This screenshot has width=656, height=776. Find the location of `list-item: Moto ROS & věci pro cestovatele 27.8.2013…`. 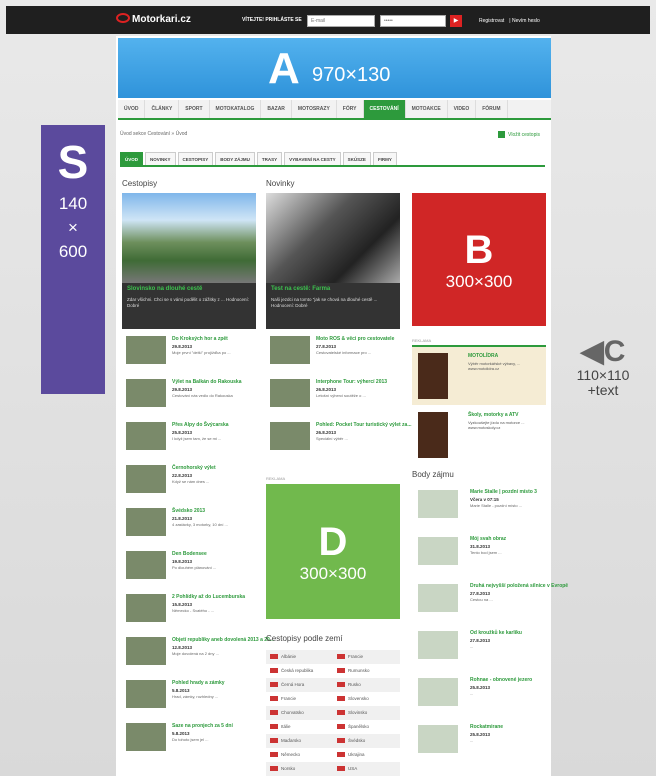

list-item: Moto ROS & věci pro cestovatele 27.8.2013… is located at coordinates (335, 355).